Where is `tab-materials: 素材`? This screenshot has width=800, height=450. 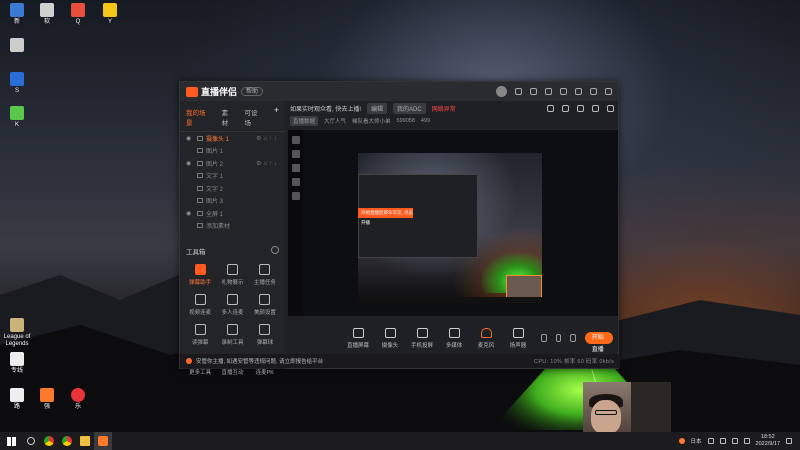
tab-materials: 素材 is located at coordinates (228, 117).